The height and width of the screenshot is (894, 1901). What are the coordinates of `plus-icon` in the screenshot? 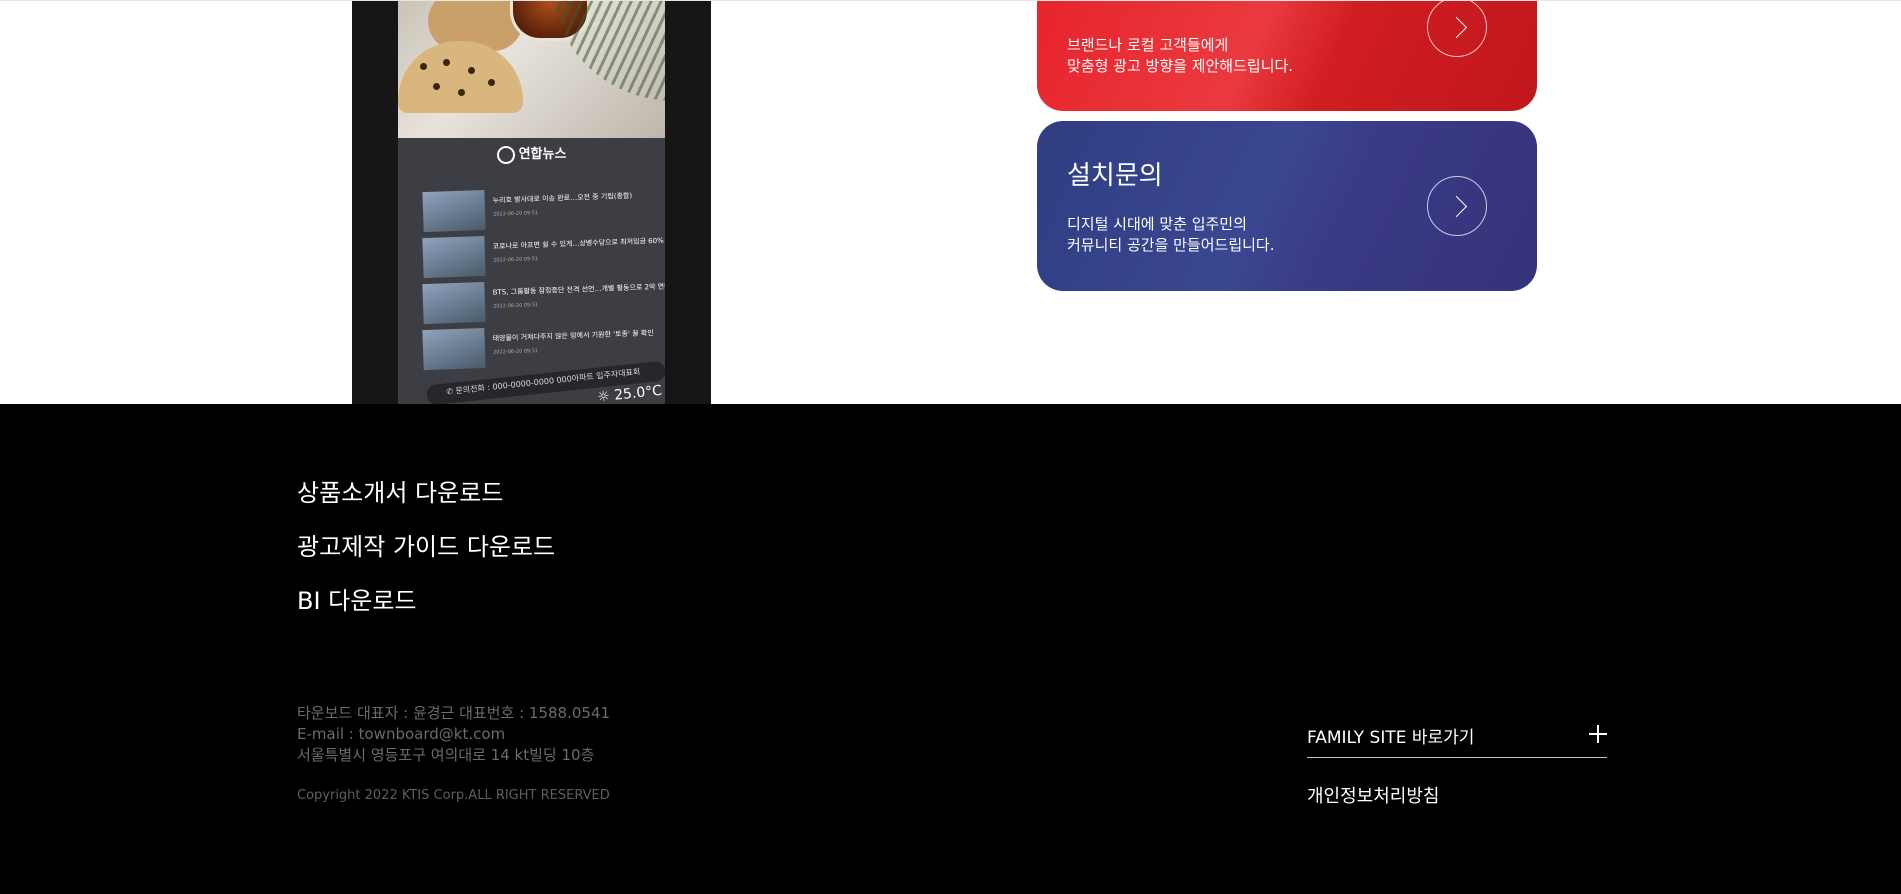 It's located at (1598, 734).